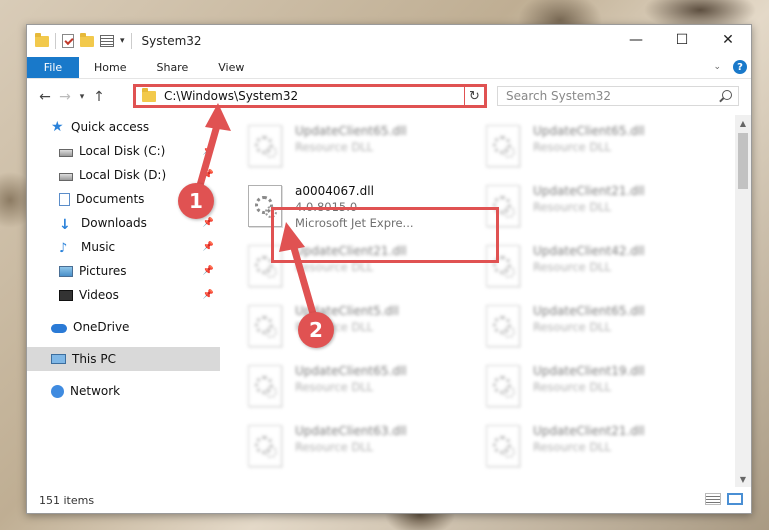 Image resolution: width=769 pixels, height=530 pixels. Describe the element at coordinates (713, 499) in the screenshot. I see `details-view-icon` at that location.